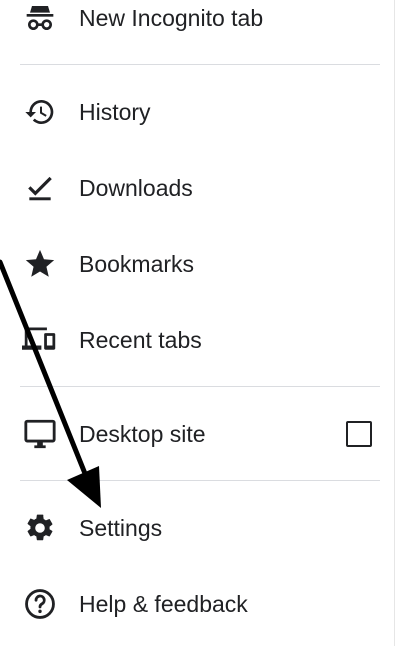 This screenshot has width=407, height=646. What do you see at coordinates (40, 604) in the screenshot?
I see `help-icon` at bounding box center [40, 604].